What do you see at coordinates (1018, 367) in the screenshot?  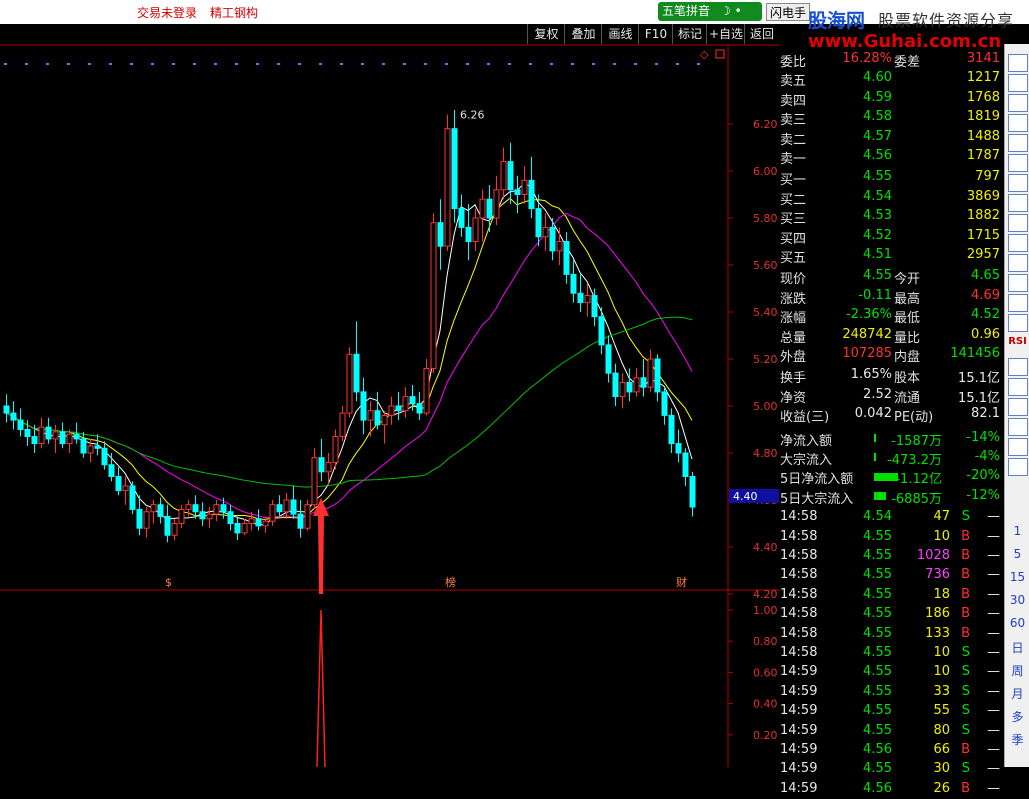 I see `settings-icon` at bounding box center [1018, 367].